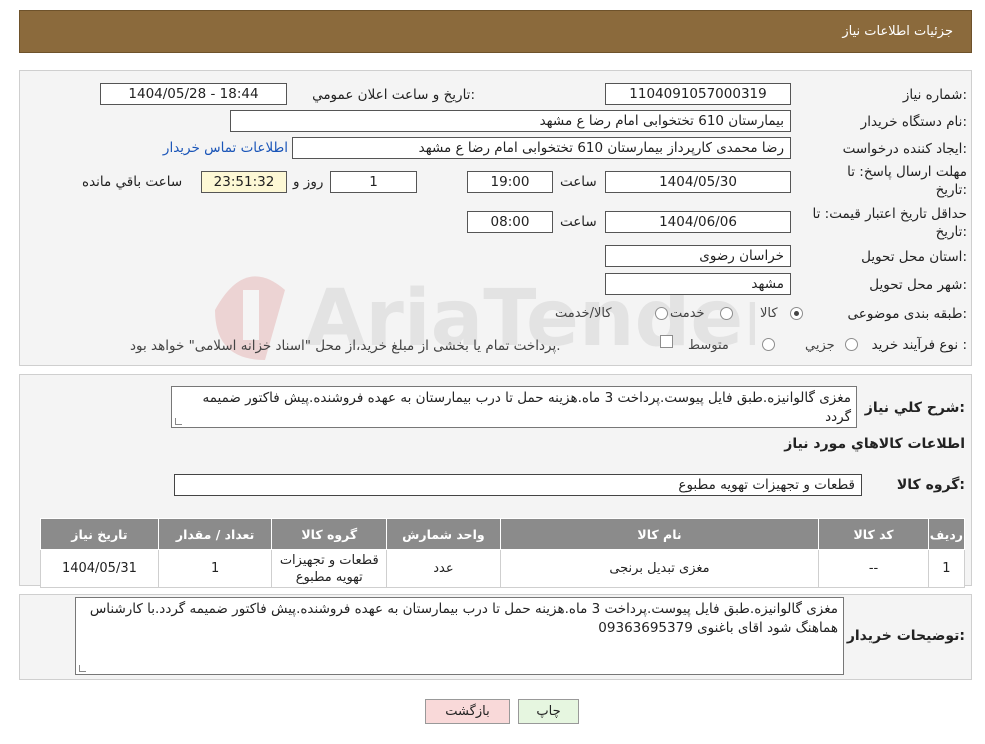 Image resolution: width=985 pixels, height=744 pixels. I want to click on cell-row: 1, so click(946, 568).